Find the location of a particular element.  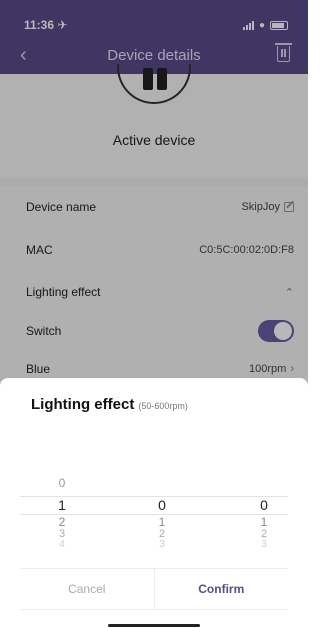

lighting-effect-header: Lighting effect ⌃ is located at coordinates (154, 292).